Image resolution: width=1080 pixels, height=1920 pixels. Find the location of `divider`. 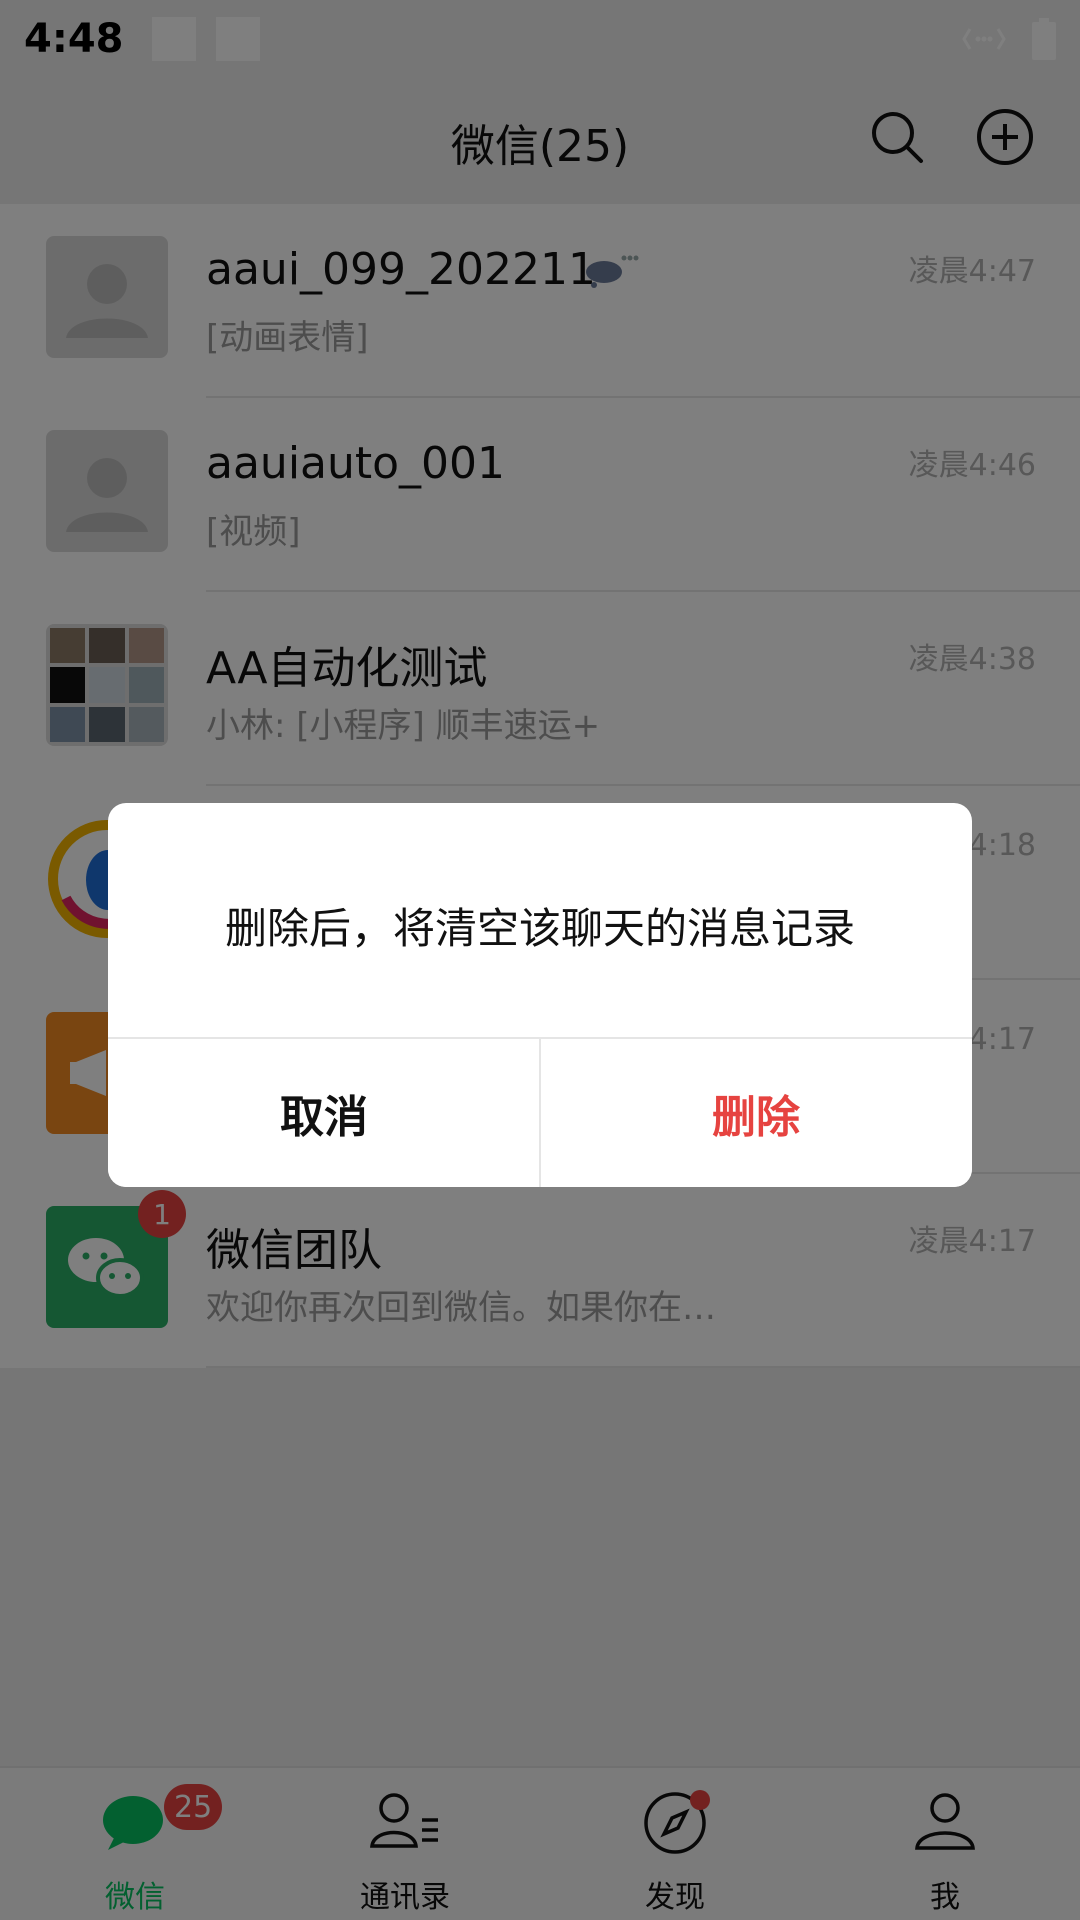

divider is located at coordinates (540, 1113).